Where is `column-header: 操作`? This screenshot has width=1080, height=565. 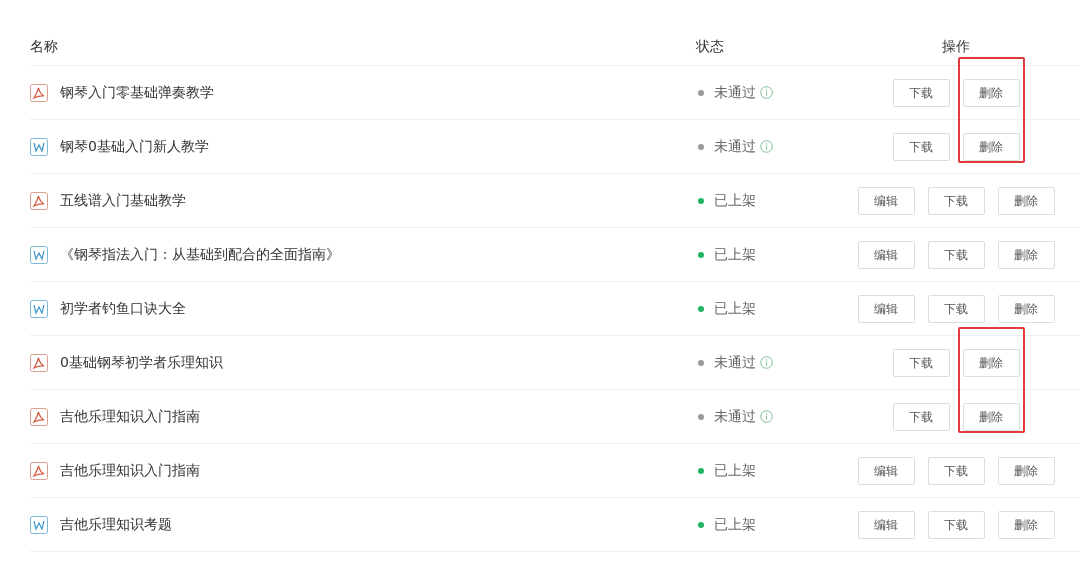 column-header: 操作 is located at coordinates (956, 46).